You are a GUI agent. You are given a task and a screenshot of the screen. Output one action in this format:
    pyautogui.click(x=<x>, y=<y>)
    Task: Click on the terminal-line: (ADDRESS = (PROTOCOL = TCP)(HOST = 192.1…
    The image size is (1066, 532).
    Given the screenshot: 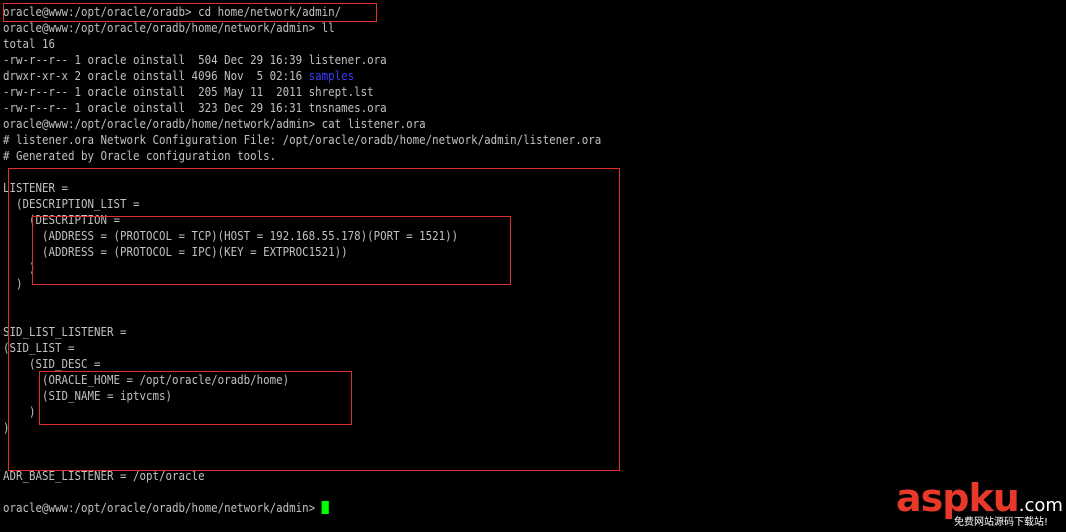 What is the action you would take?
    pyautogui.click(x=480, y=236)
    